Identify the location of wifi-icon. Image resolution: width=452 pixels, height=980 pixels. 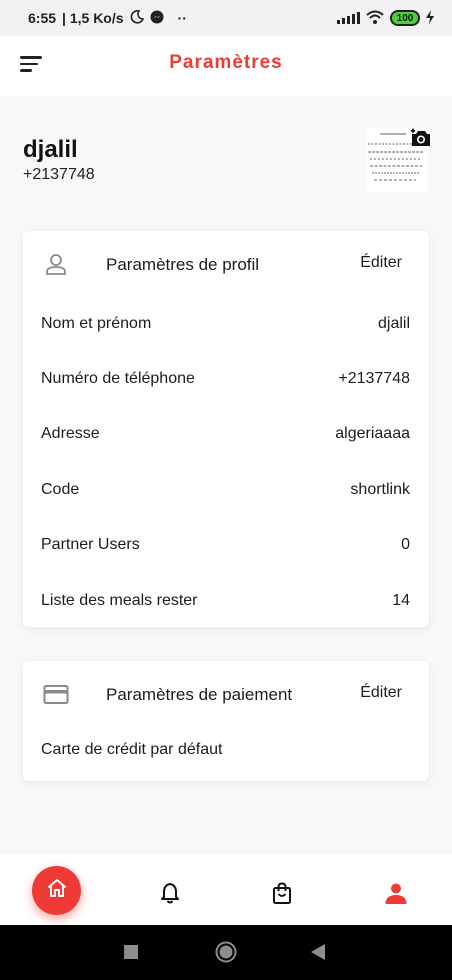
(375, 18).